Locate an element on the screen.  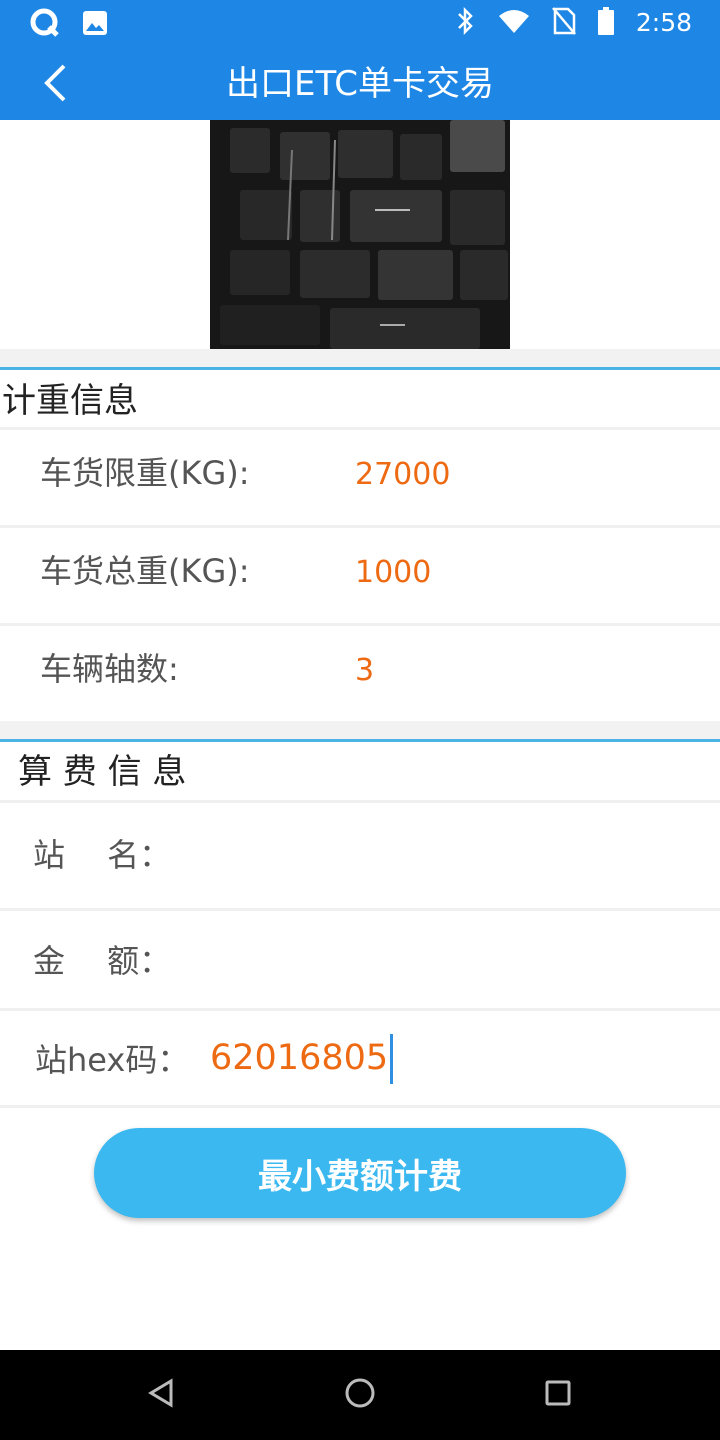
no-sim-icon is located at coordinates (563, 23).